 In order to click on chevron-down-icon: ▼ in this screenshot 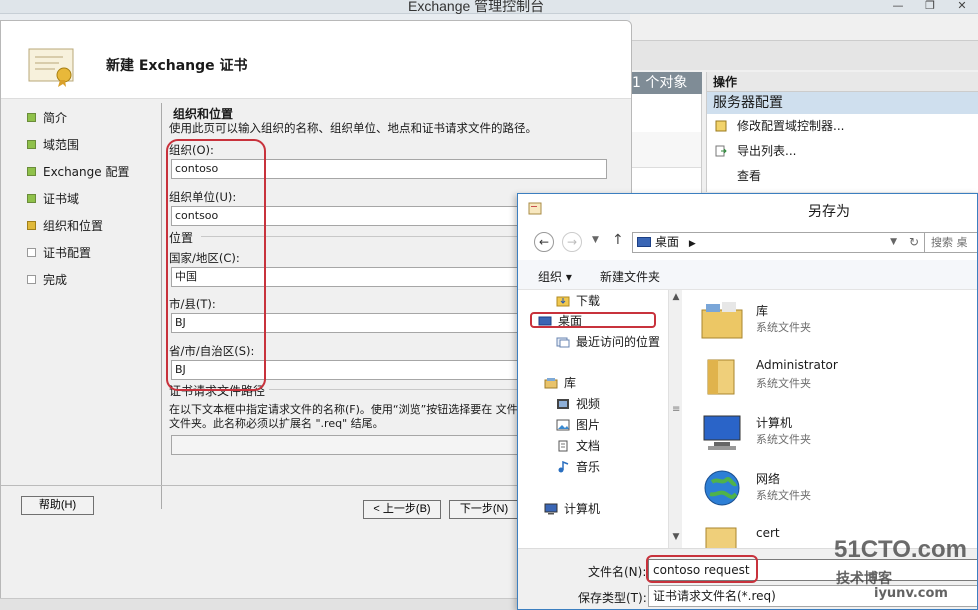, I will do `click(893, 242)`.